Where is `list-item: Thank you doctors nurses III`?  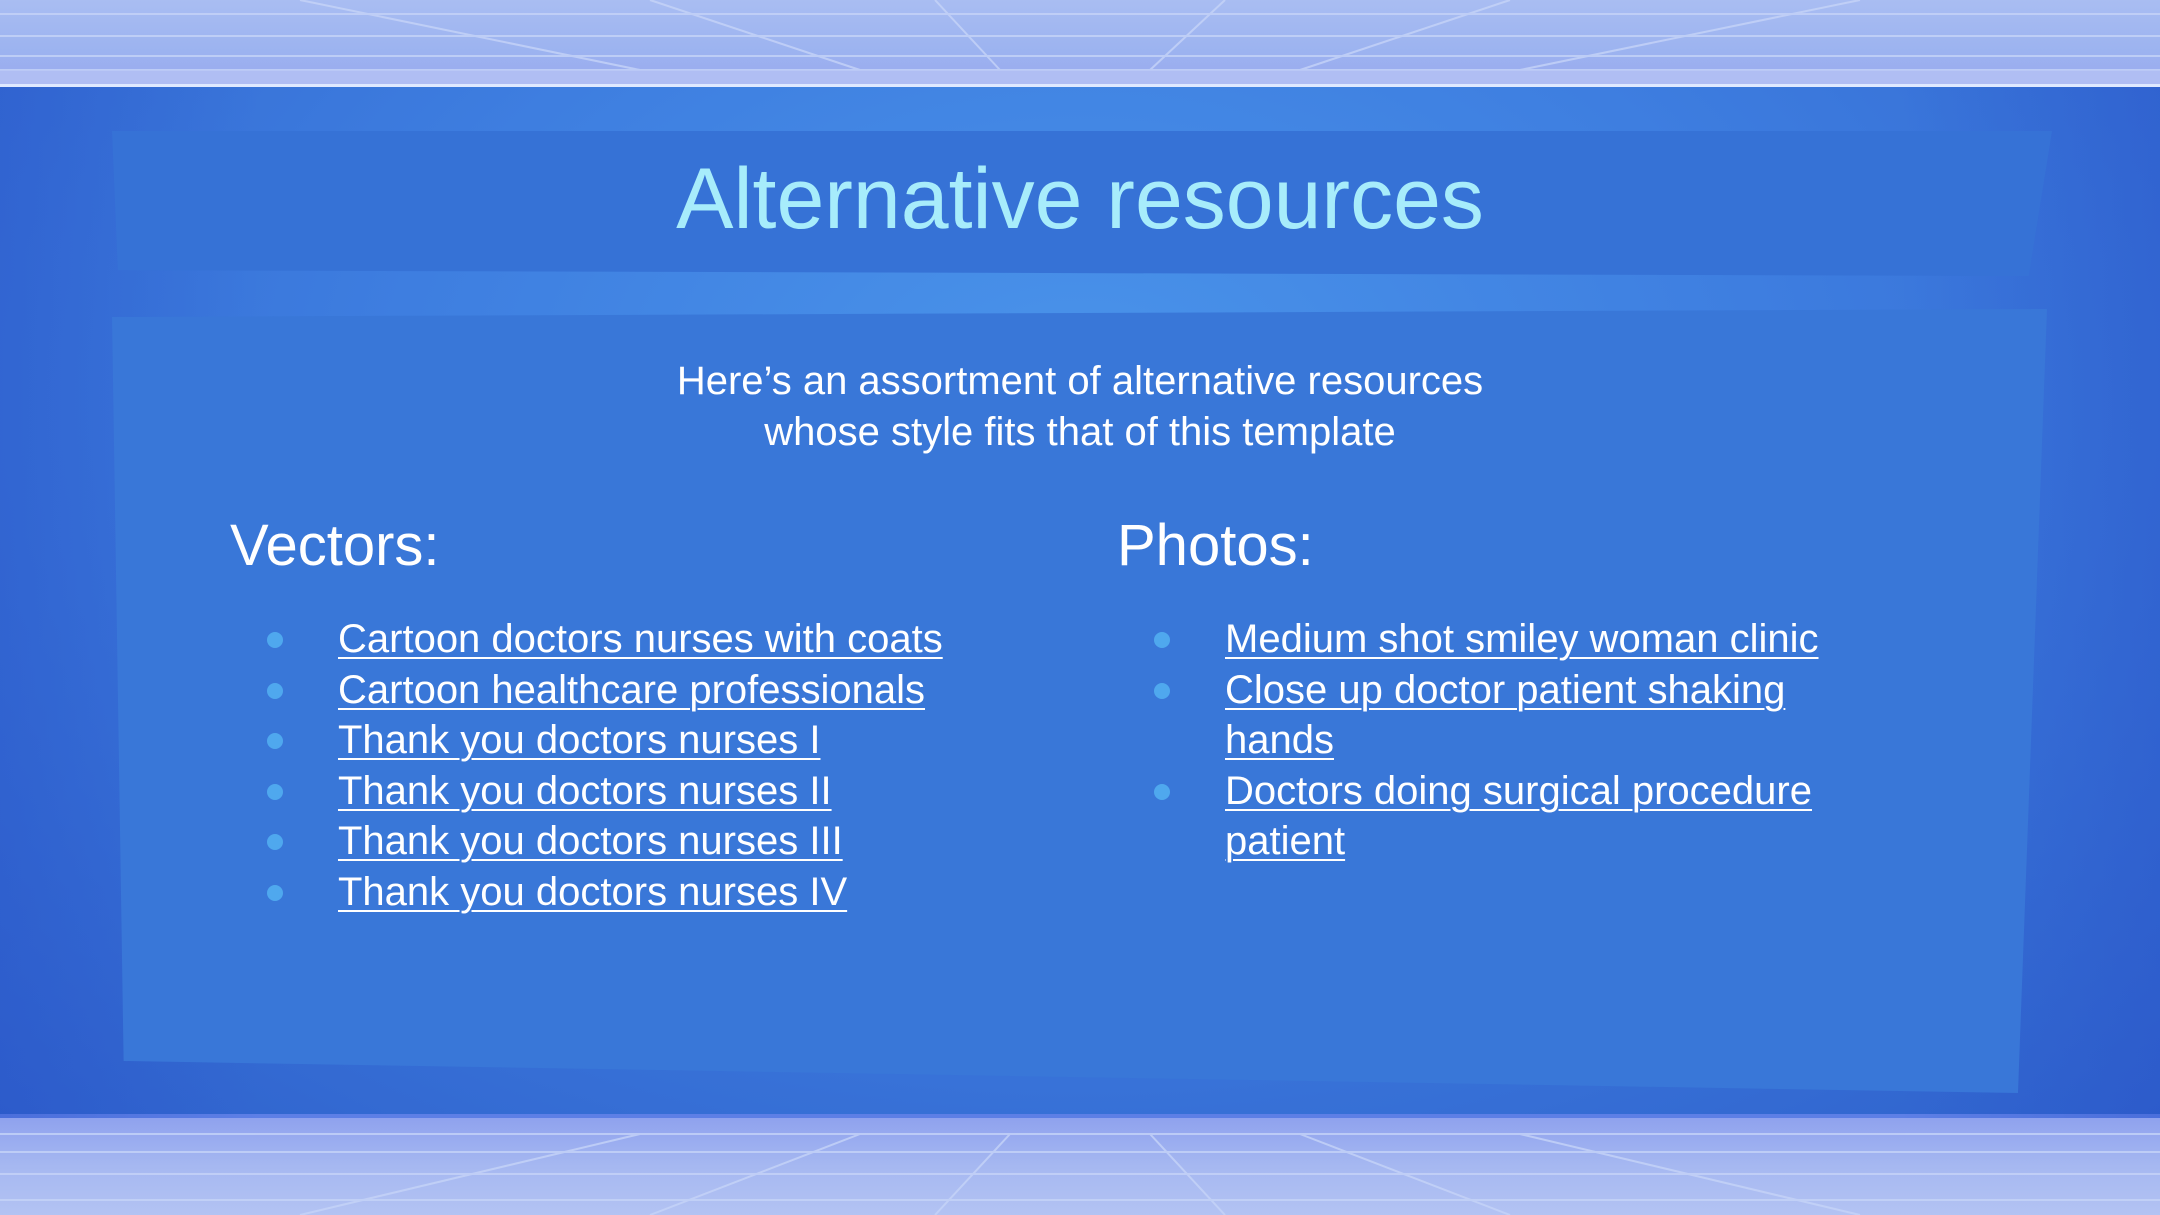
list-item: Thank you doctors nurses III is located at coordinates (586, 841).